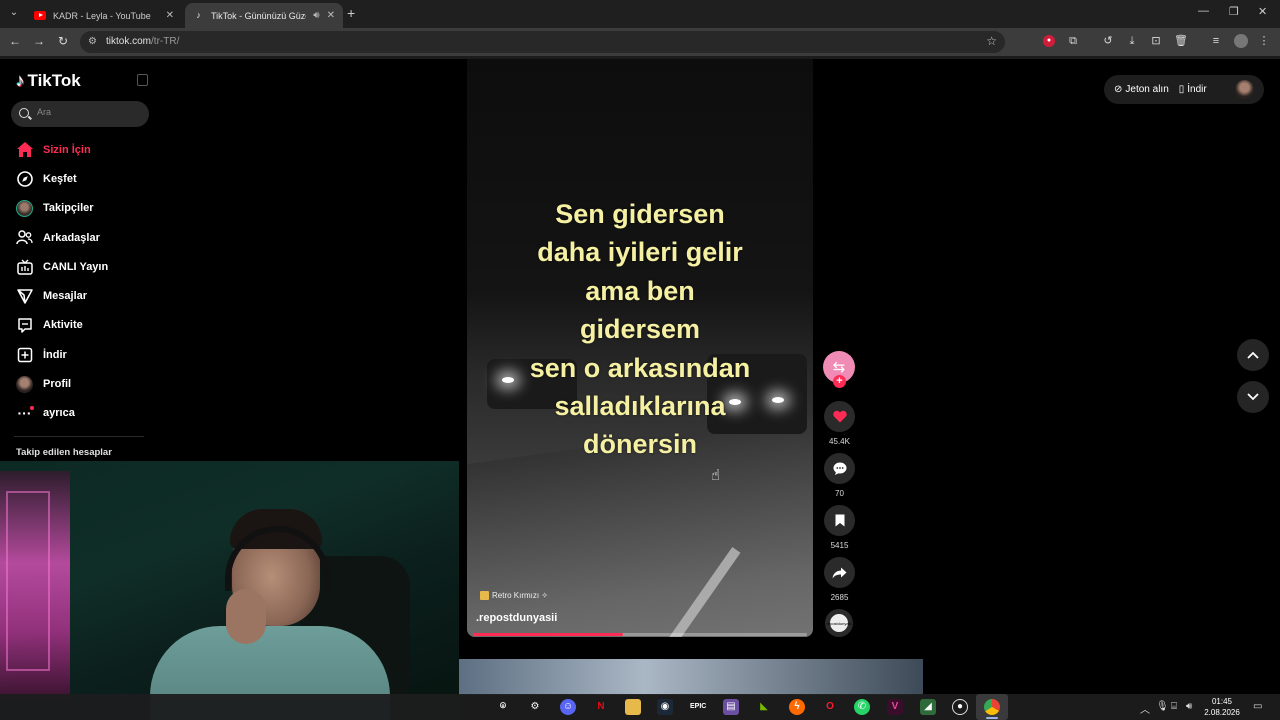 This screenshot has height=720, width=1280. What do you see at coordinates (142, 80) in the screenshot?
I see `collapse-sidebar-icon` at bounding box center [142, 80].